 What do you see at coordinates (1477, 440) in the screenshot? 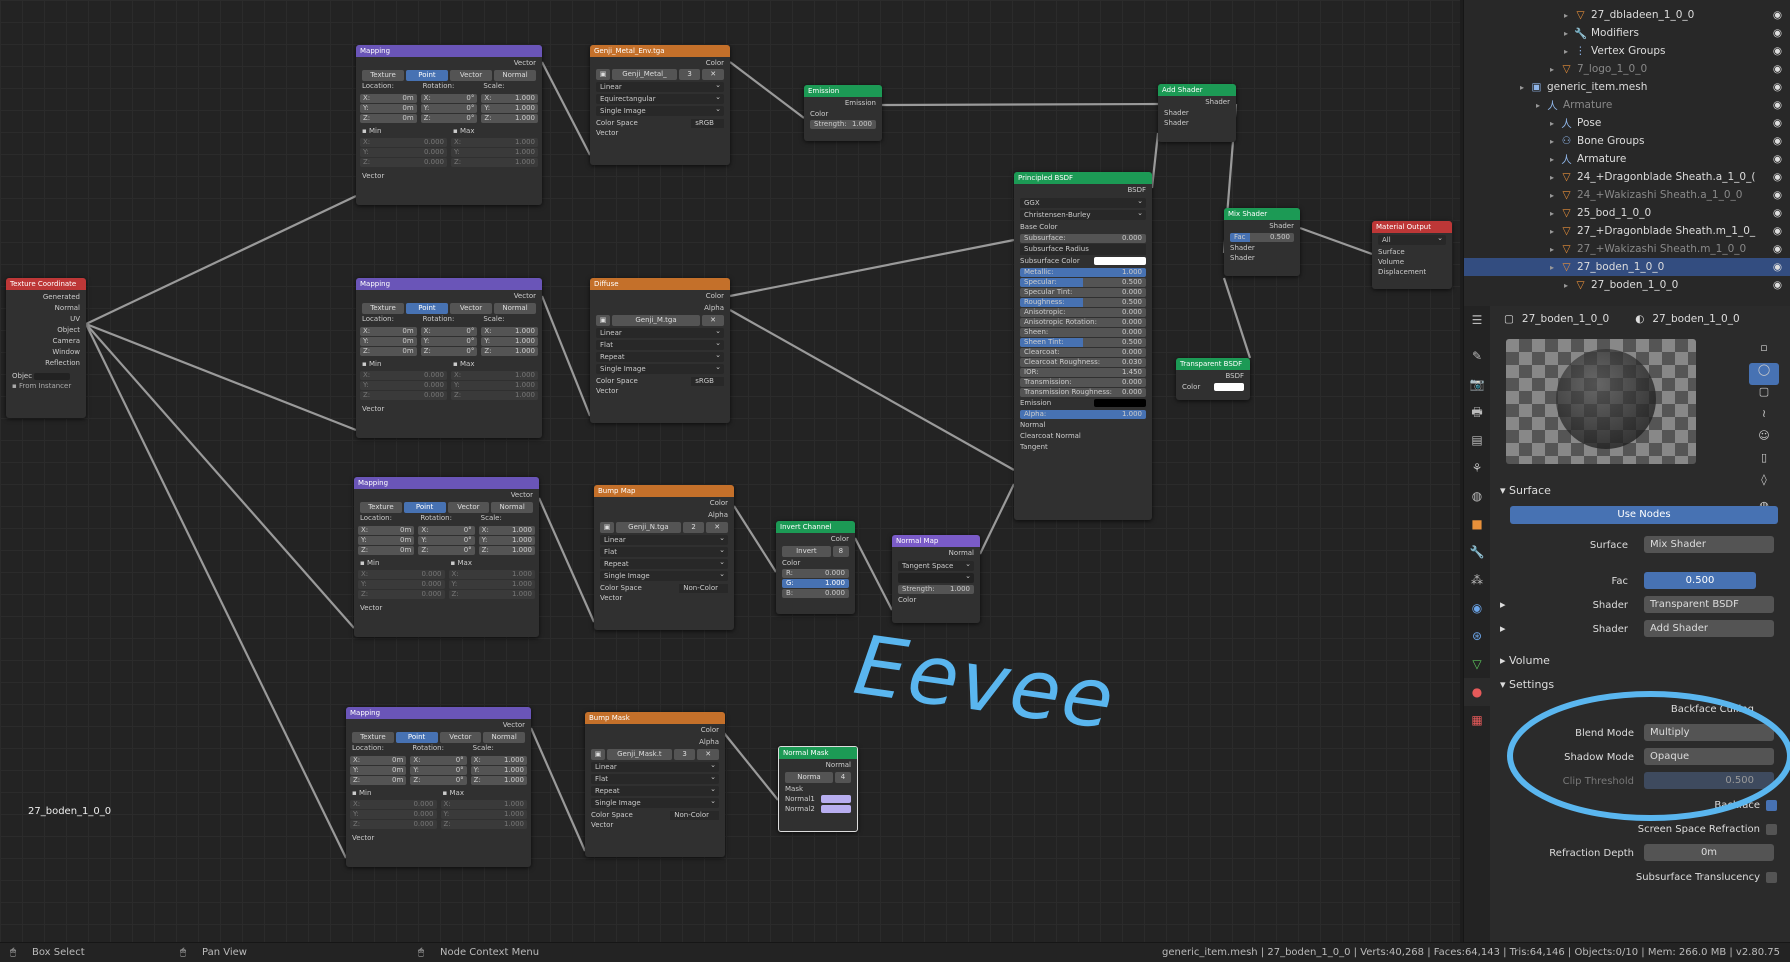
I see `view-layer-icon: ▤` at bounding box center [1477, 440].